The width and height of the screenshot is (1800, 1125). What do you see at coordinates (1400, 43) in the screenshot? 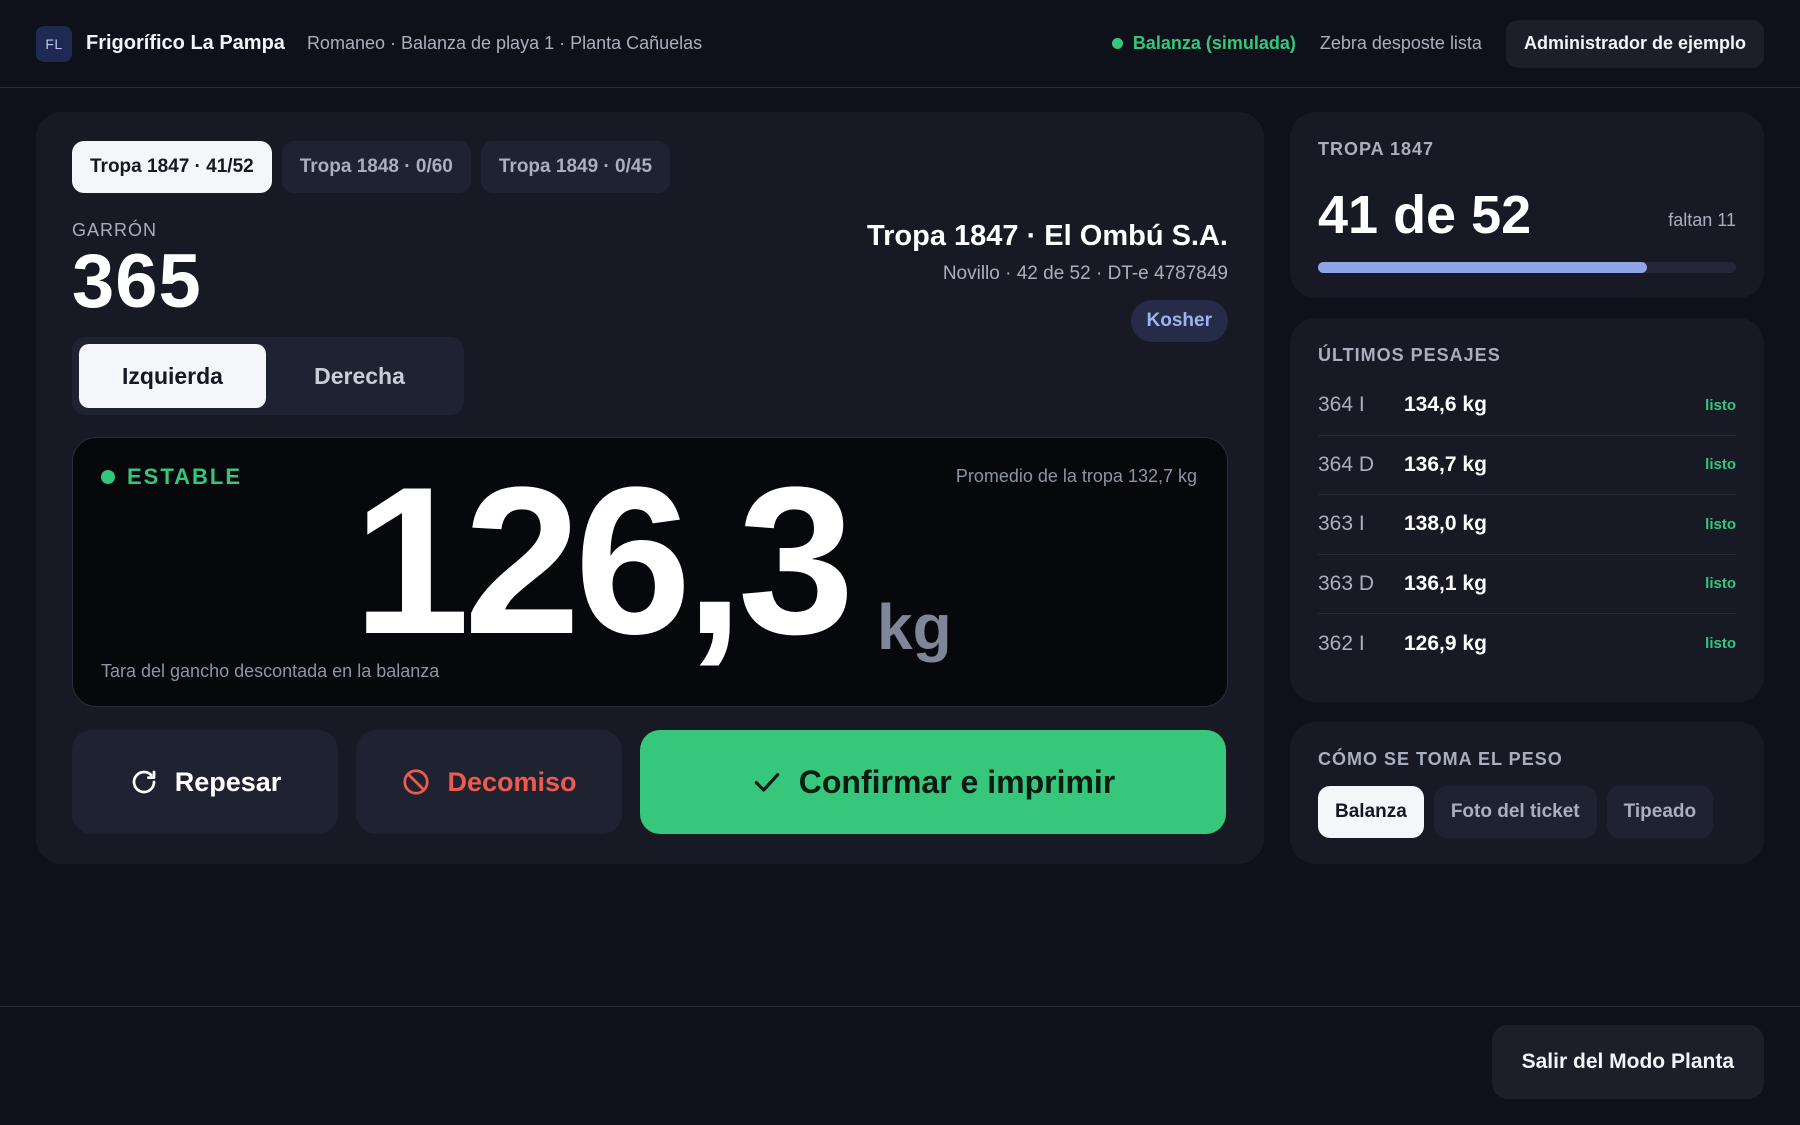
I see `printer-status: Zebra desposte lista` at bounding box center [1400, 43].